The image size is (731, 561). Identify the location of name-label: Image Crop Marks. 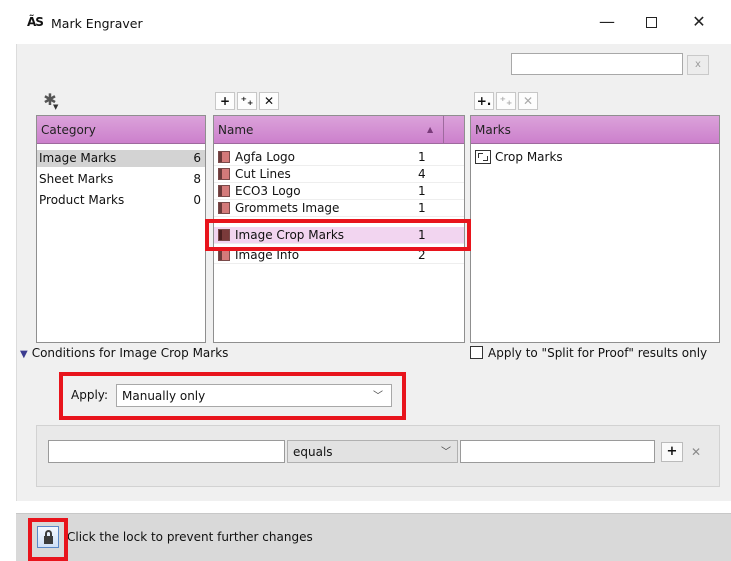
(290, 235).